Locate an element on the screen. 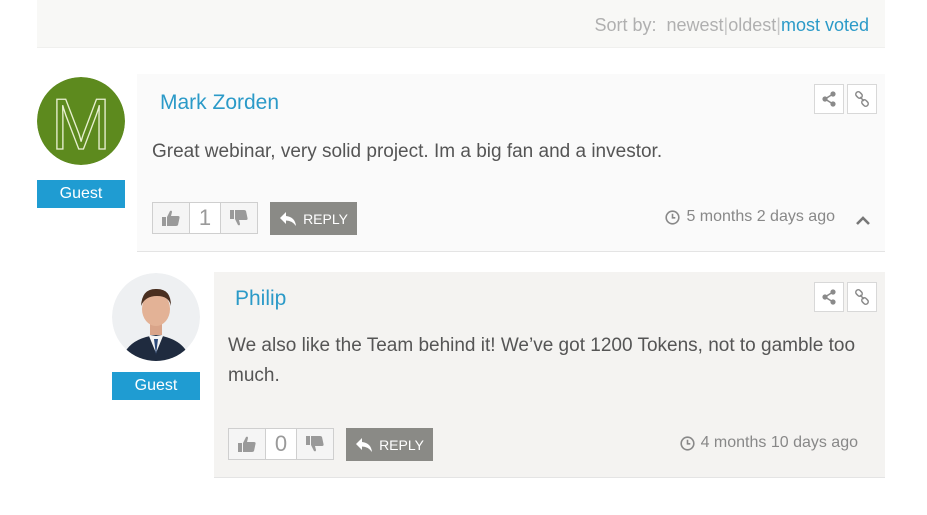 The image size is (927, 515). sort-controls: Sort by: newest|oldest|most voted is located at coordinates (731, 25).